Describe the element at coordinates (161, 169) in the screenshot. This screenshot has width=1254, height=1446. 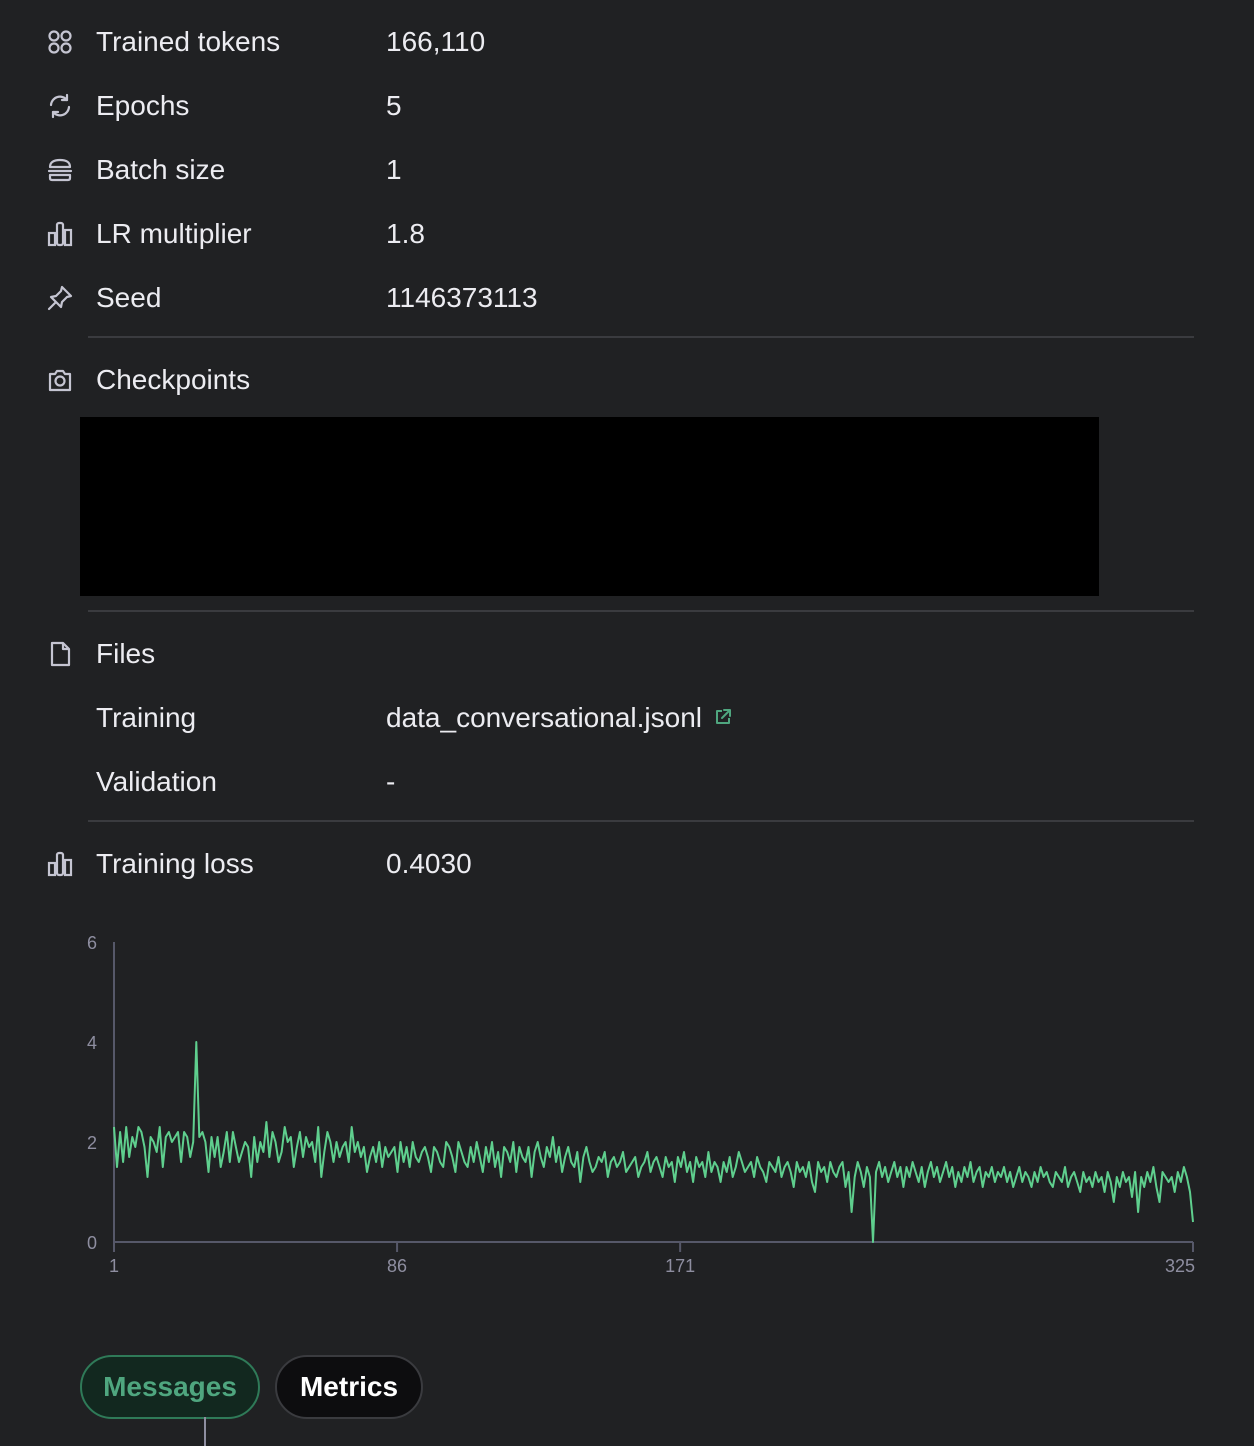
I see `batch-size-label: Batch size` at that location.